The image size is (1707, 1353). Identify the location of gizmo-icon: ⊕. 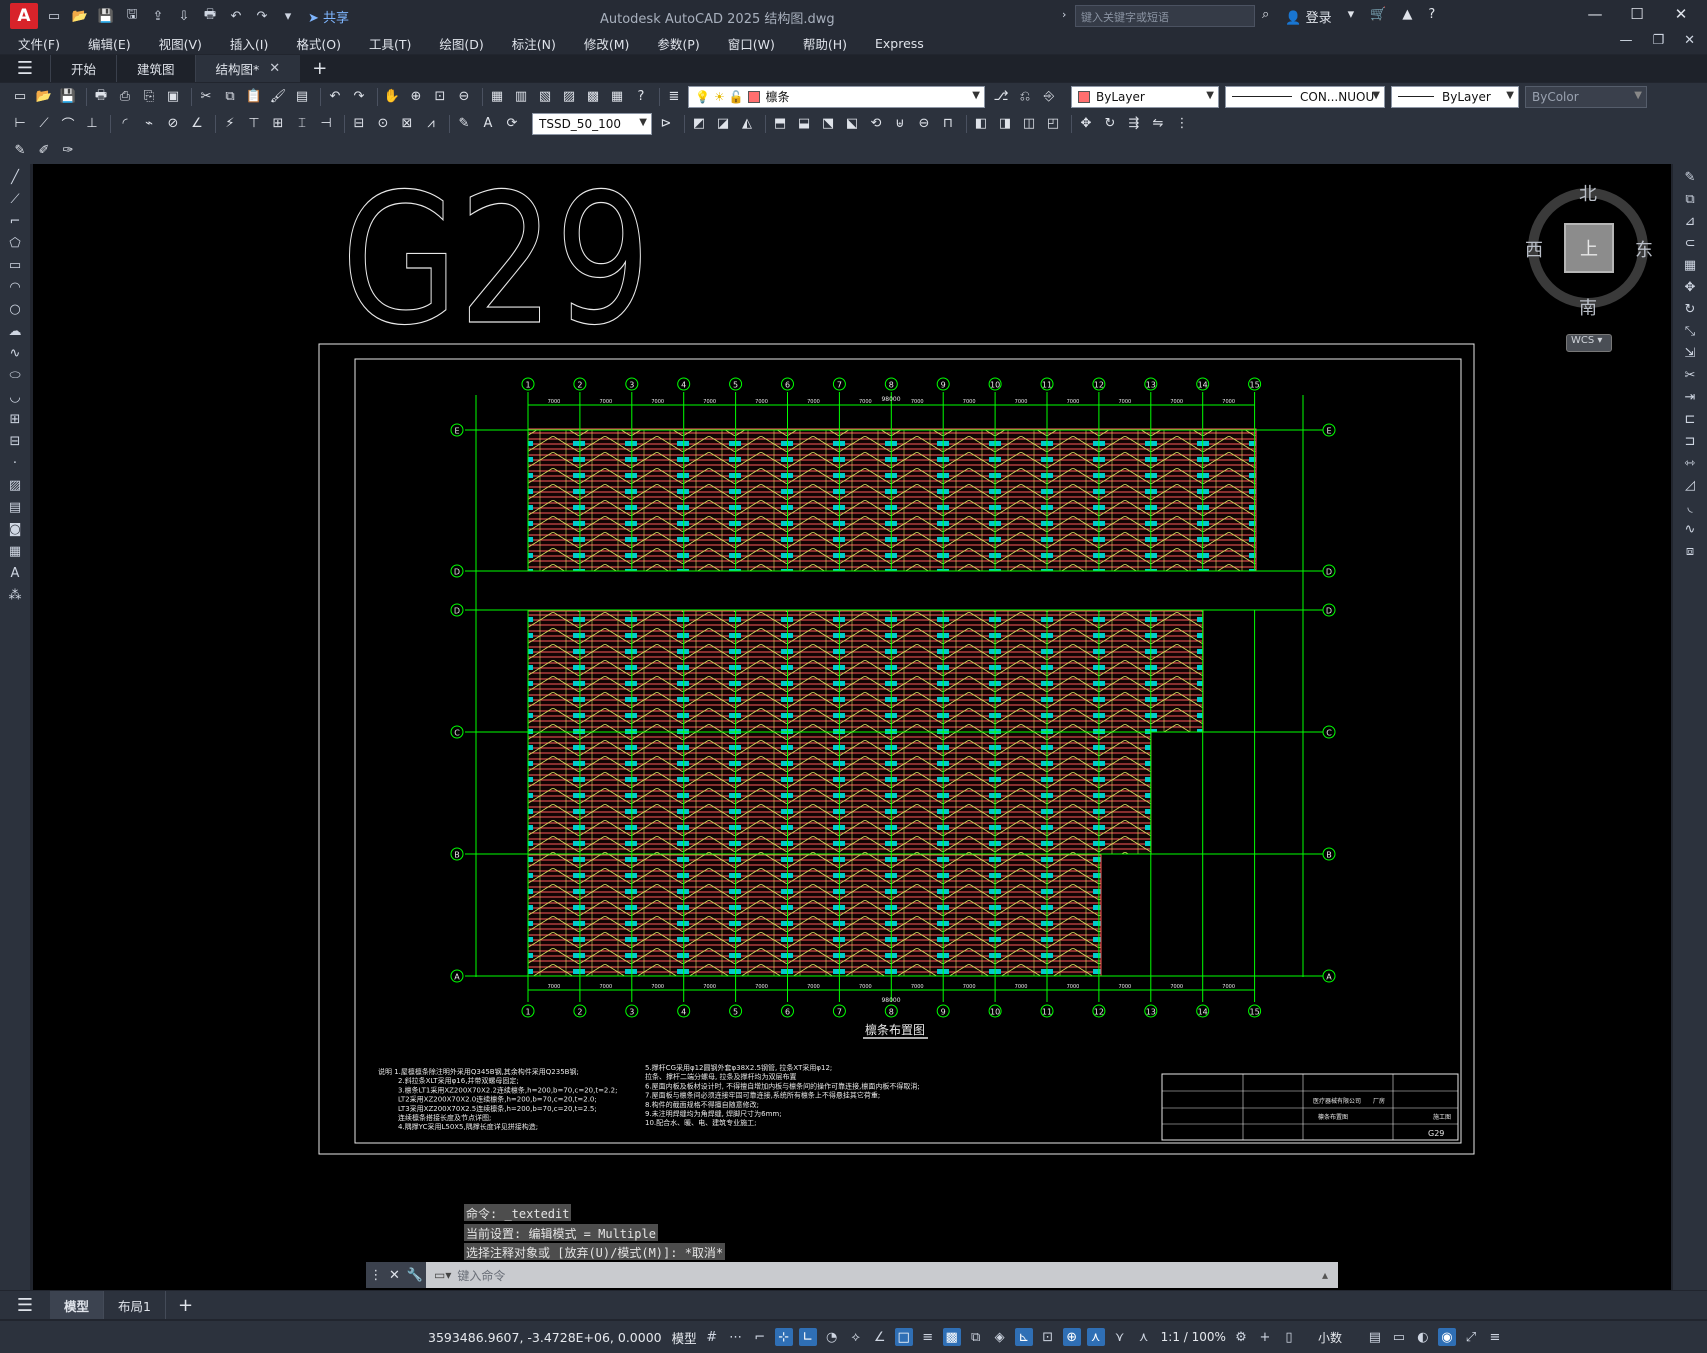
(1071, 1337).